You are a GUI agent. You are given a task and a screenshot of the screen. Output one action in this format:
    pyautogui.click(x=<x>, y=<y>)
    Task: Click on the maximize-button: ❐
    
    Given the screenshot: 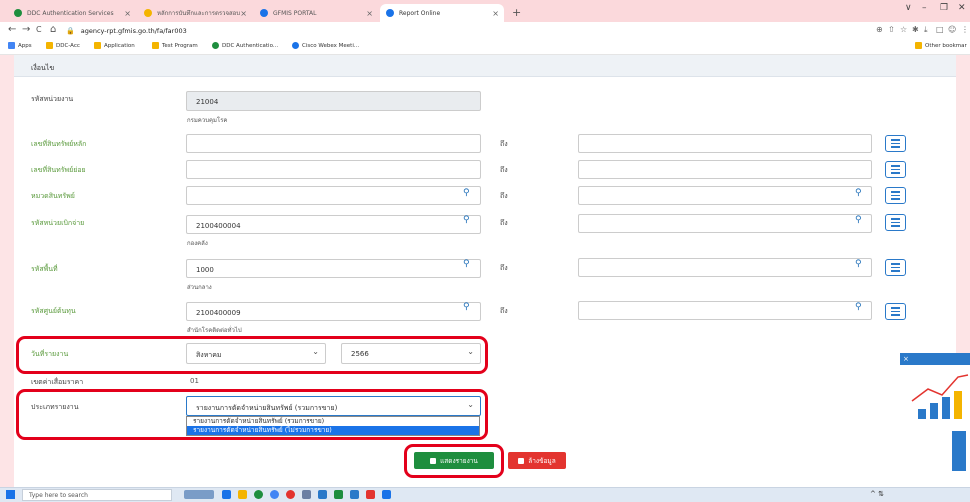 What is the action you would take?
    pyautogui.click(x=944, y=8)
    